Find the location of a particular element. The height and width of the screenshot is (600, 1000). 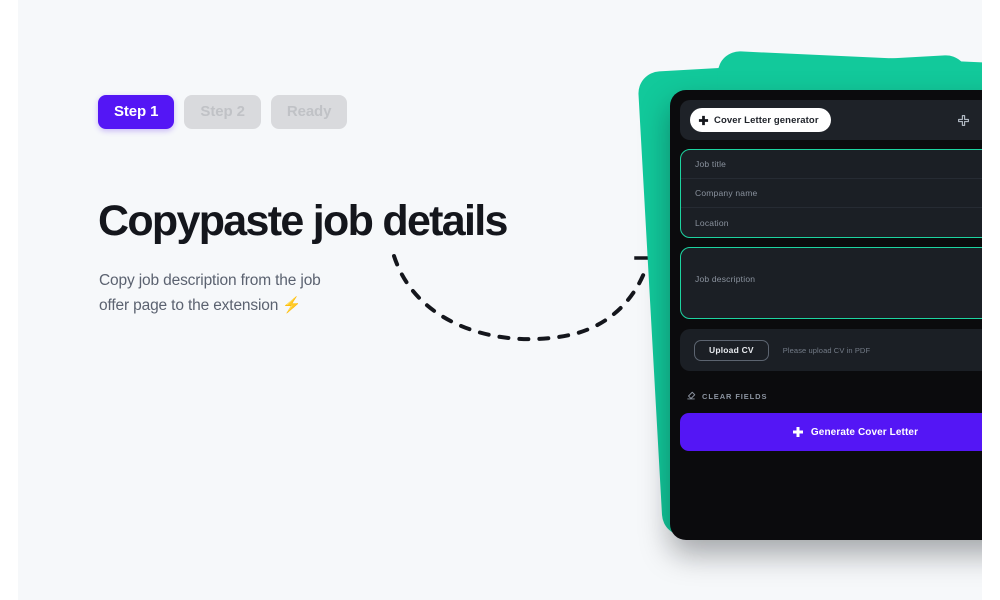

clear-fields-button: CLEAR FIELDS is located at coordinates (831, 396).